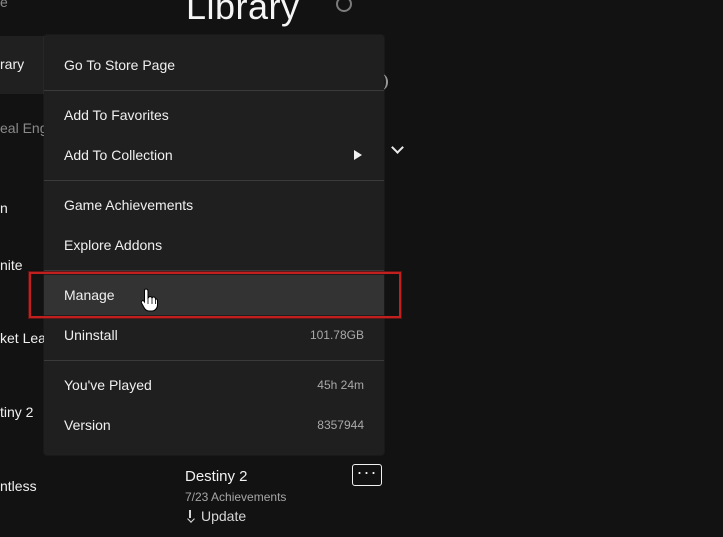  I want to click on game-title: Destiny 2, so click(216, 476).